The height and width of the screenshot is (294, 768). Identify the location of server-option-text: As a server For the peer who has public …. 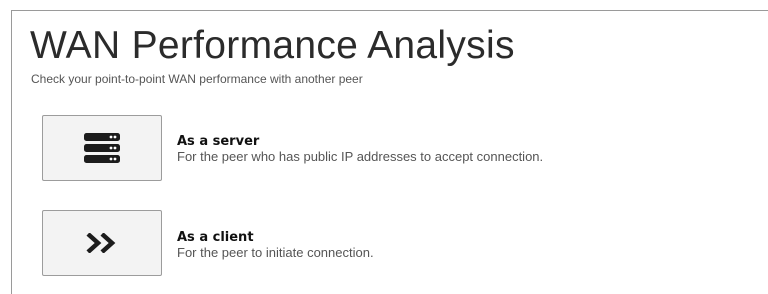
(360, 149).